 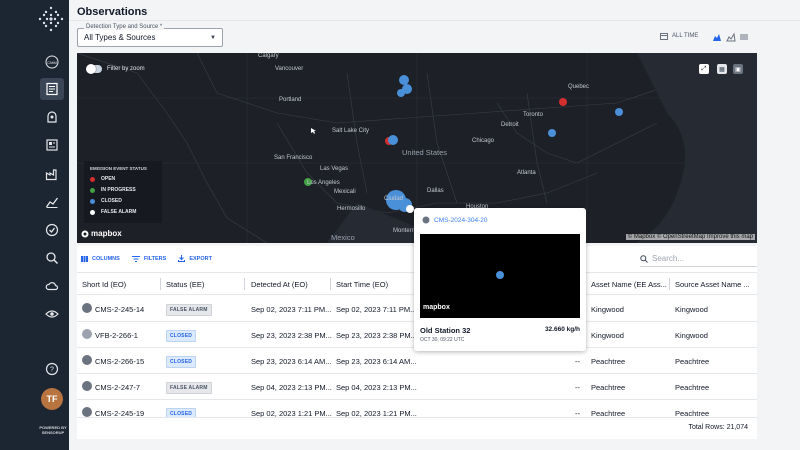 I want to click on status-badge: CLOSED, so click(x=181, y=362).